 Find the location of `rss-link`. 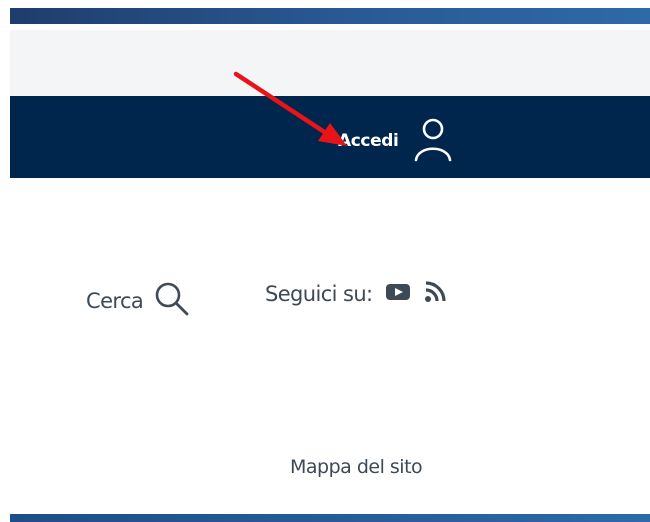

rss-link is located at coordinates (435, 294).